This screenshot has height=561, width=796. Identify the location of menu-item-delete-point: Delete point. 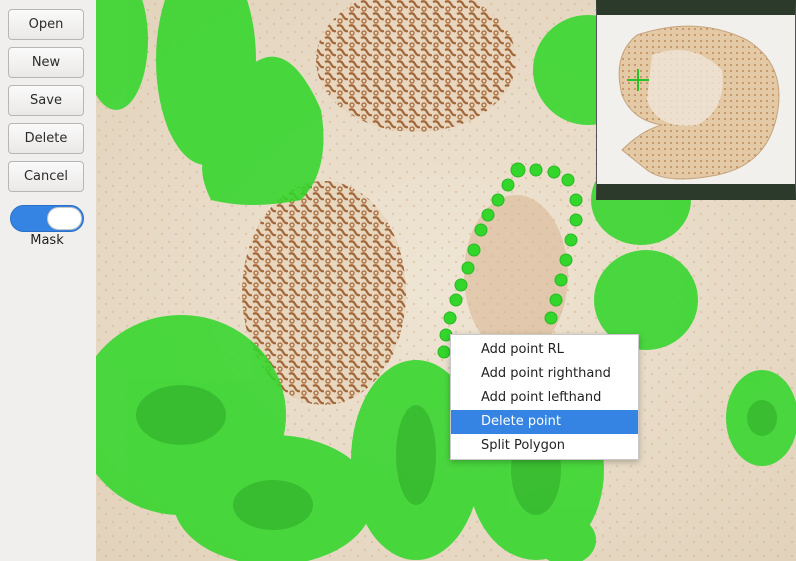
(544, 422).